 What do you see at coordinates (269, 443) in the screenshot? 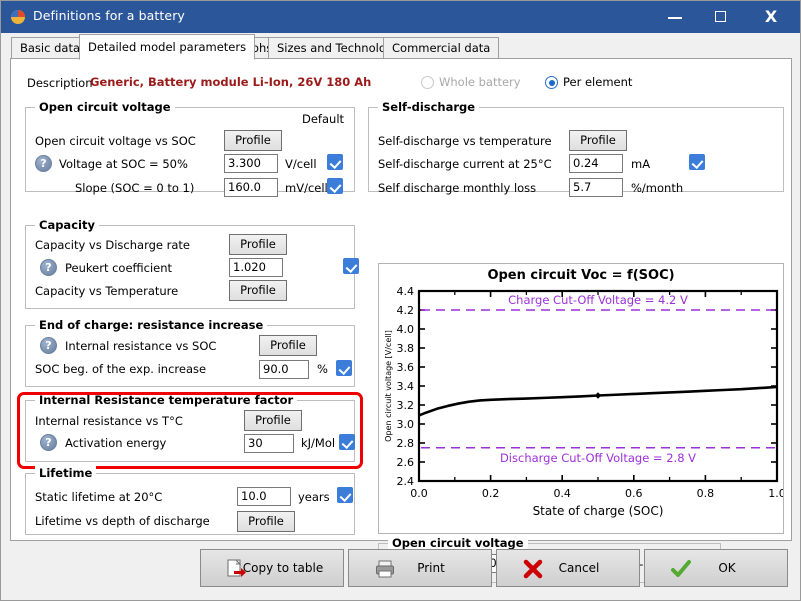
I see `activation-energy-input: 30` at bounding box center [269, 443].